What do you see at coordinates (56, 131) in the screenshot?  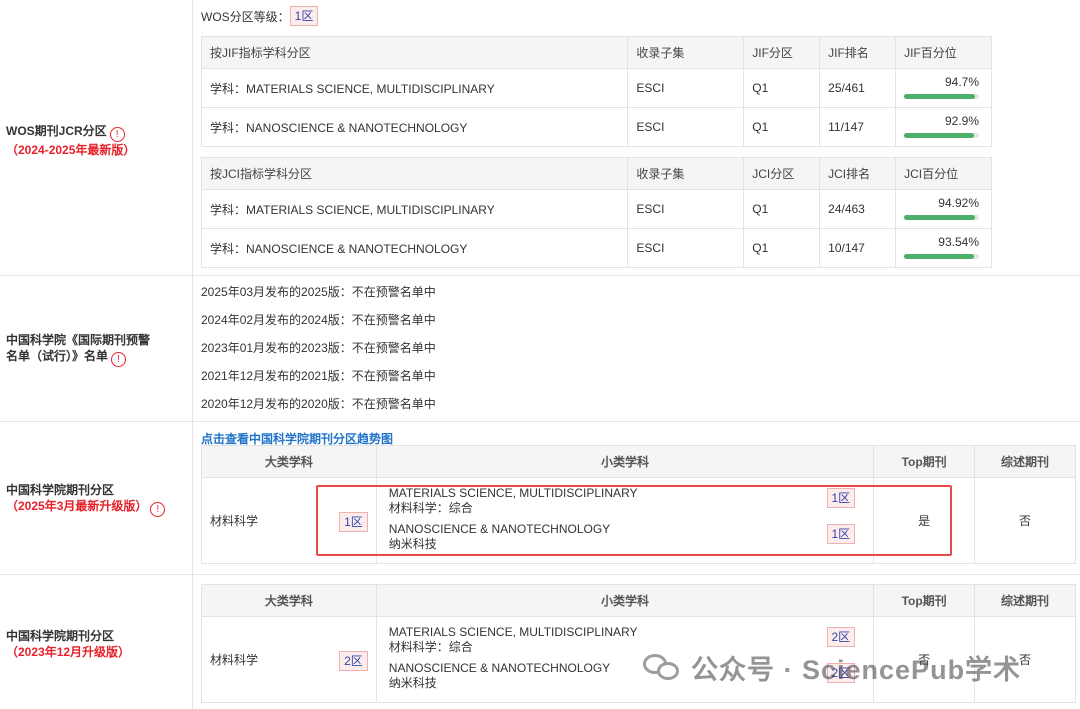 I see `wos-jcr-title: WOS期刊JCR分区` at bounding box center [56, 131].